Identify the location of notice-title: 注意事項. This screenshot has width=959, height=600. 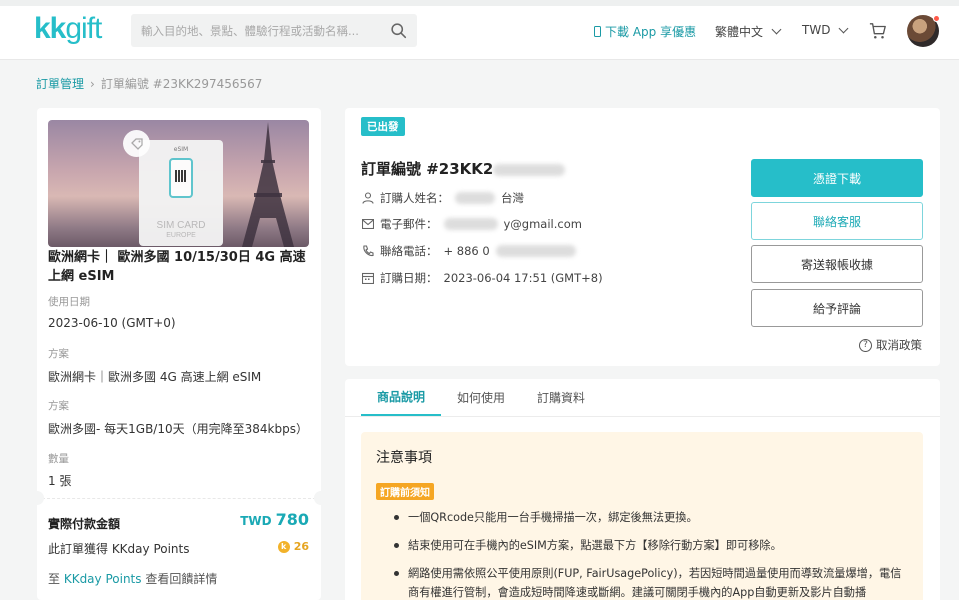
(404, 458).